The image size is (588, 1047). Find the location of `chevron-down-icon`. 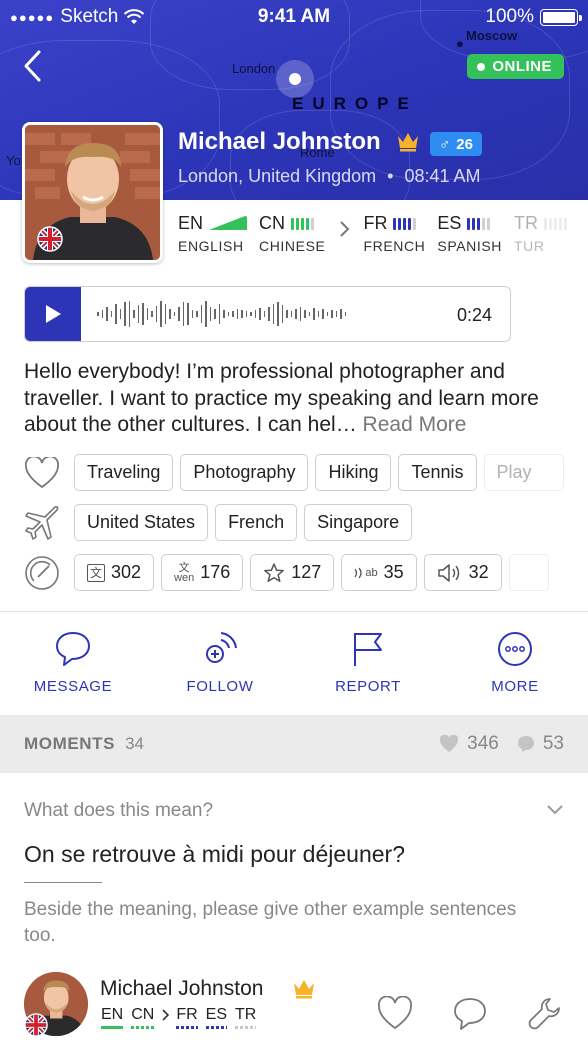

chevron-down-icon is located at coordinates (555, 810).